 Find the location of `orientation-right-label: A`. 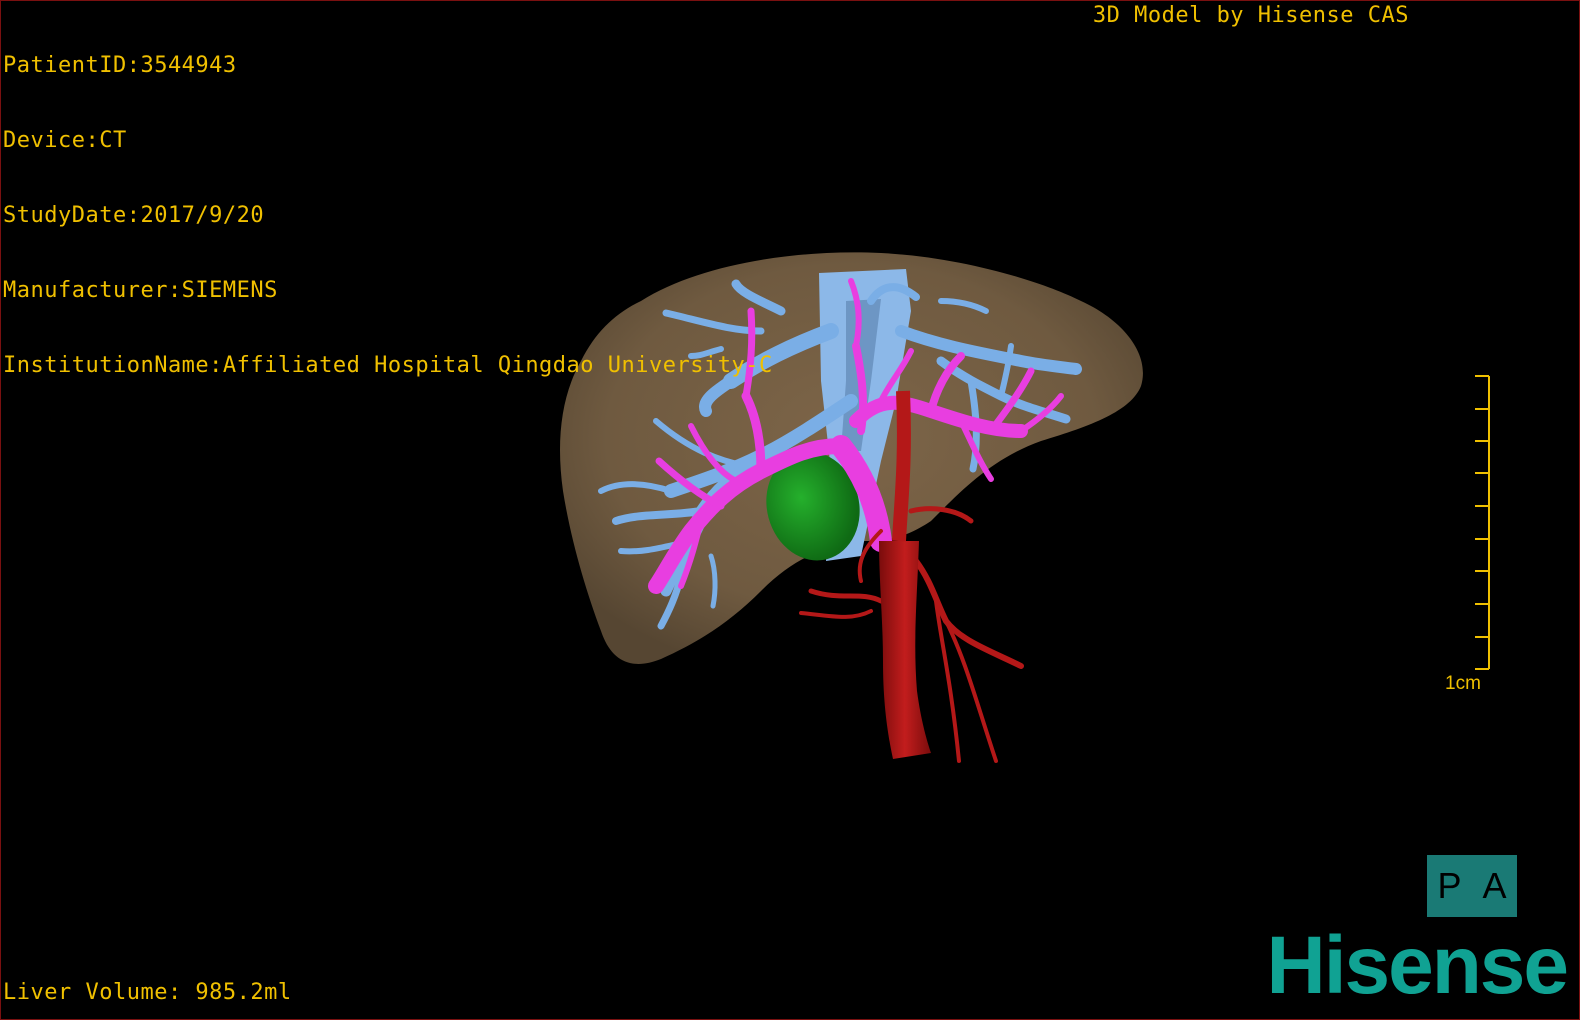

orientation-right-label: A is located at coordinates (1494, 885).